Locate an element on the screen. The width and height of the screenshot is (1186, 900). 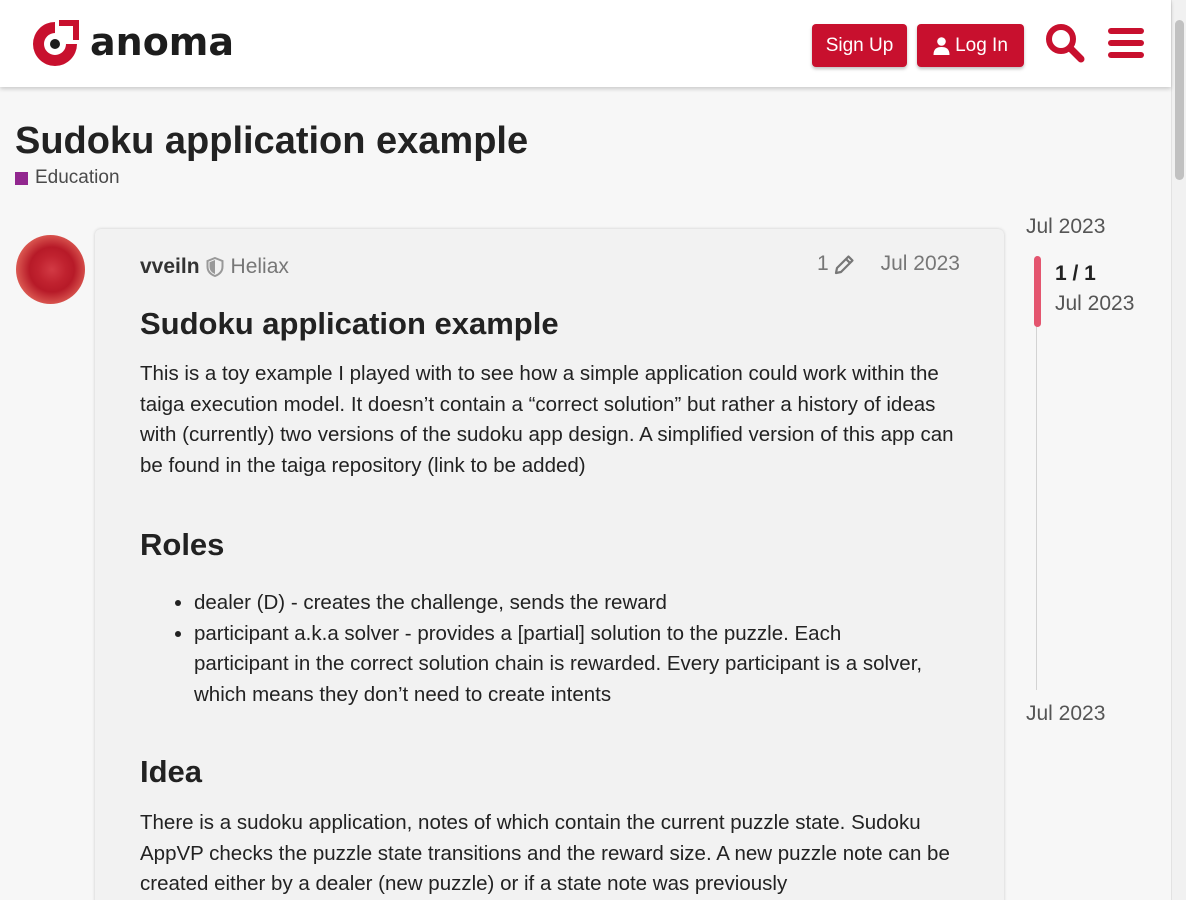
category-badge: Education is located at coordinates (67, 178).